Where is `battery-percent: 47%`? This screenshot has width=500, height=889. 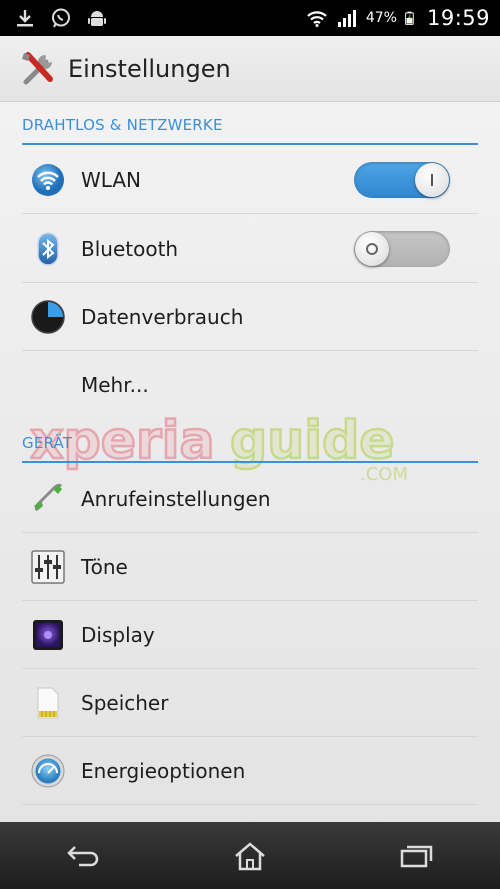
battery-percent: 47% is located at coordinates (381, 18).